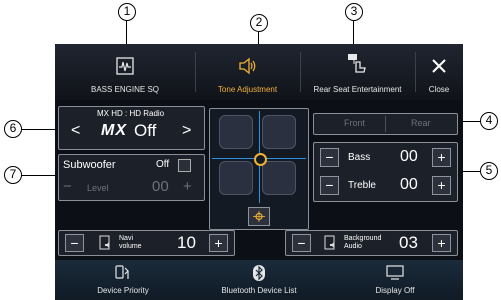  What do you see at coordinates (186, 242) in the screenshot?
I see `navi-volume-value: 10` at bounding box center [186, 242].